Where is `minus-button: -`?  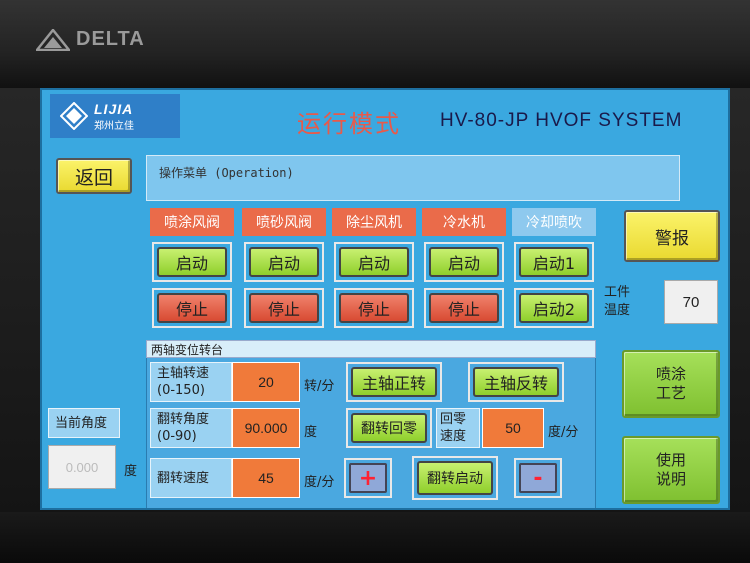 minus-button: - is located at coordinates (538, 478).